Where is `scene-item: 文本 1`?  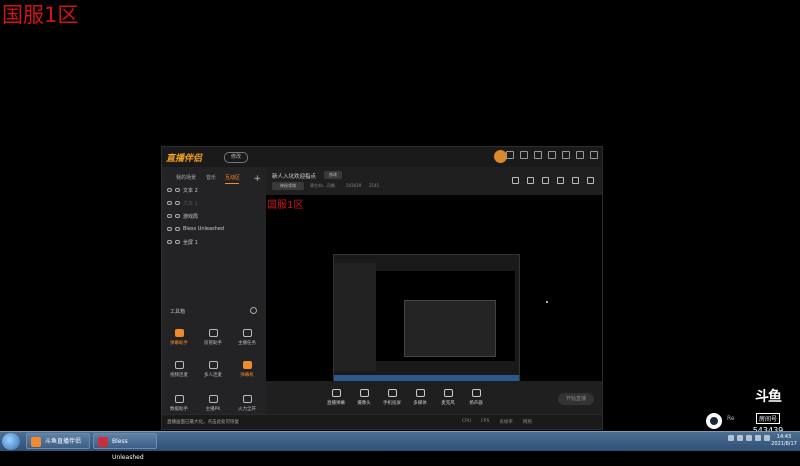 scene-item: 文本 1 is located at coordinates (182, 203).